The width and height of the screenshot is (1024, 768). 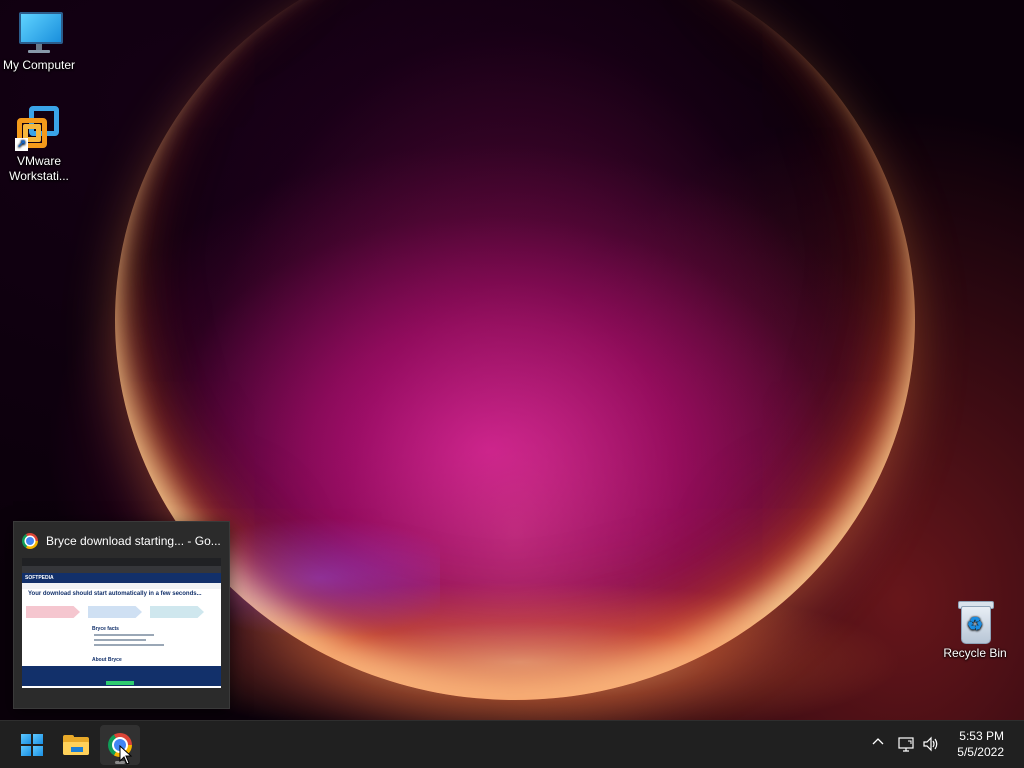 I want to click on desktop-icon-label: Recycle Bin, so click(x=975, y=653).